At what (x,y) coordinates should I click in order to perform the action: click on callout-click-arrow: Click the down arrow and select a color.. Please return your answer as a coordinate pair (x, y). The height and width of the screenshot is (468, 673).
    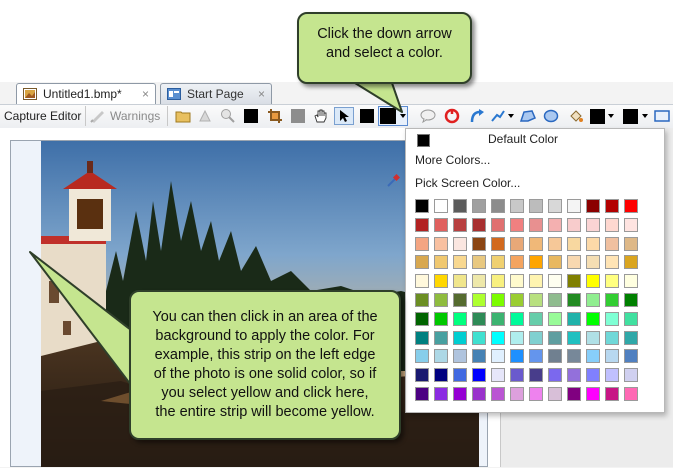
    Looking at the image, I should click on (384, 48).